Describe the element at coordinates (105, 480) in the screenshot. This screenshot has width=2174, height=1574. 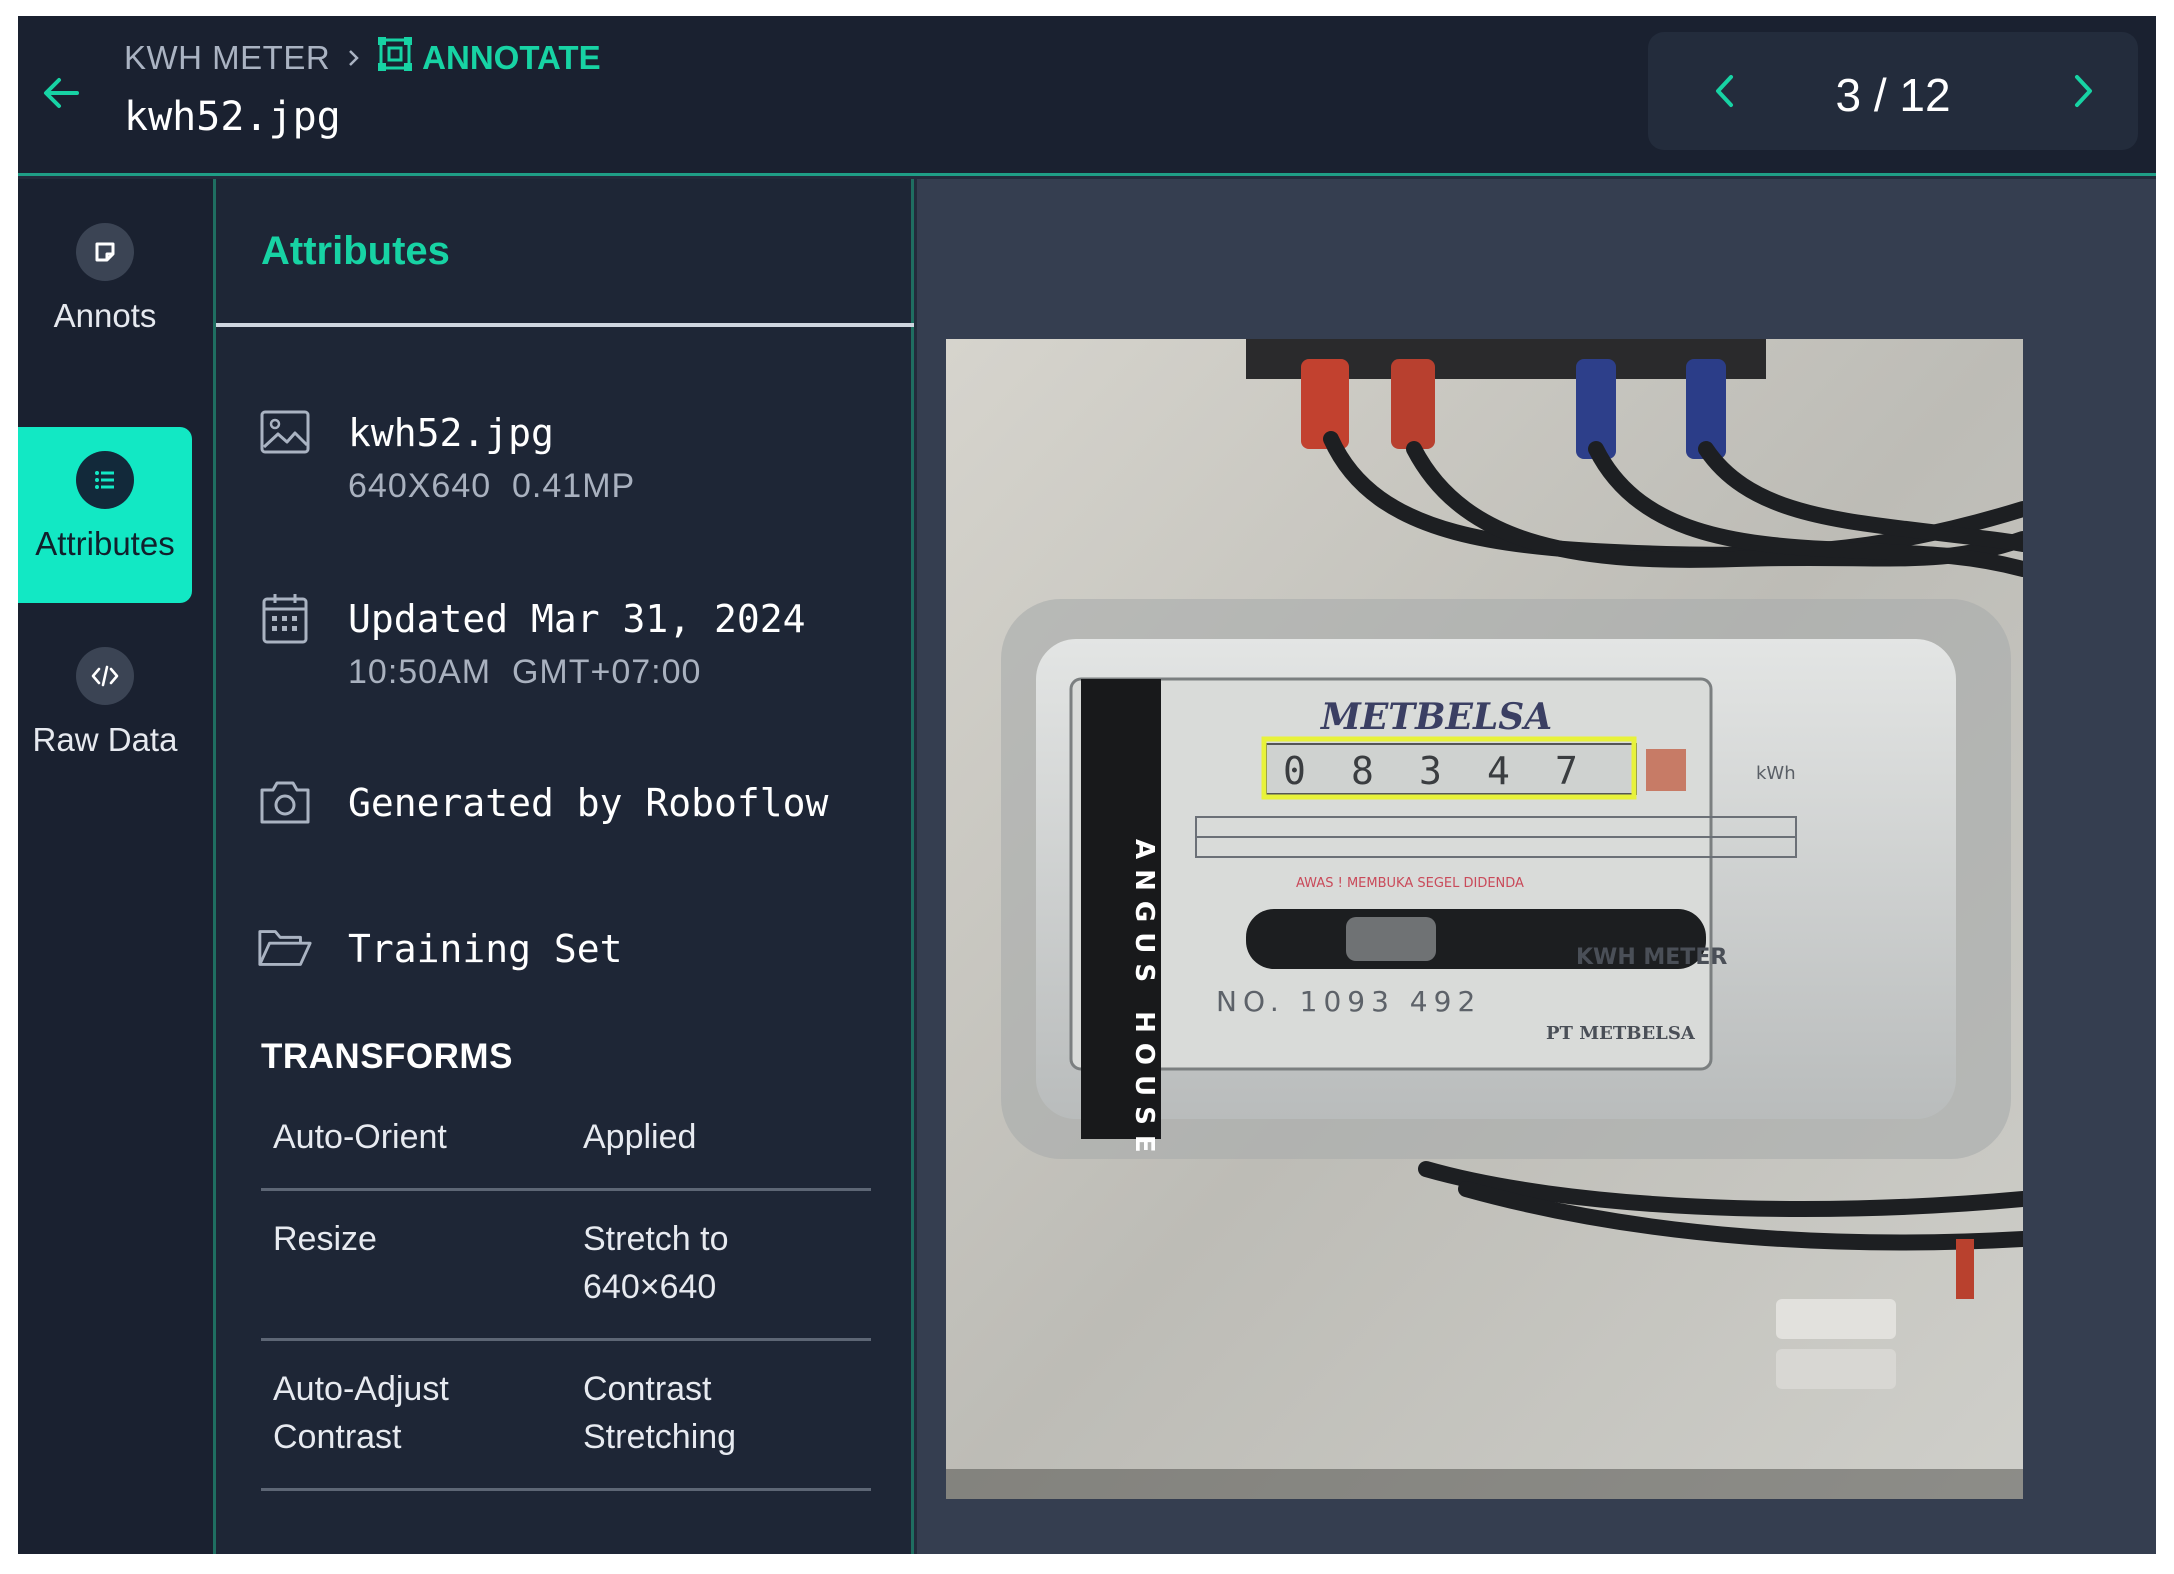
I see `list-icon` at that location.